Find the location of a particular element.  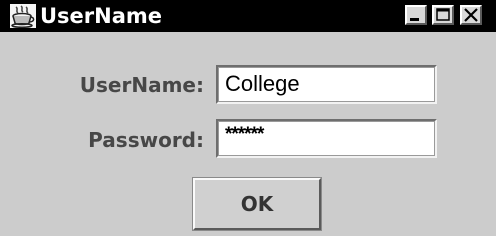

maximize-icon is located at coordinates (443, 14).